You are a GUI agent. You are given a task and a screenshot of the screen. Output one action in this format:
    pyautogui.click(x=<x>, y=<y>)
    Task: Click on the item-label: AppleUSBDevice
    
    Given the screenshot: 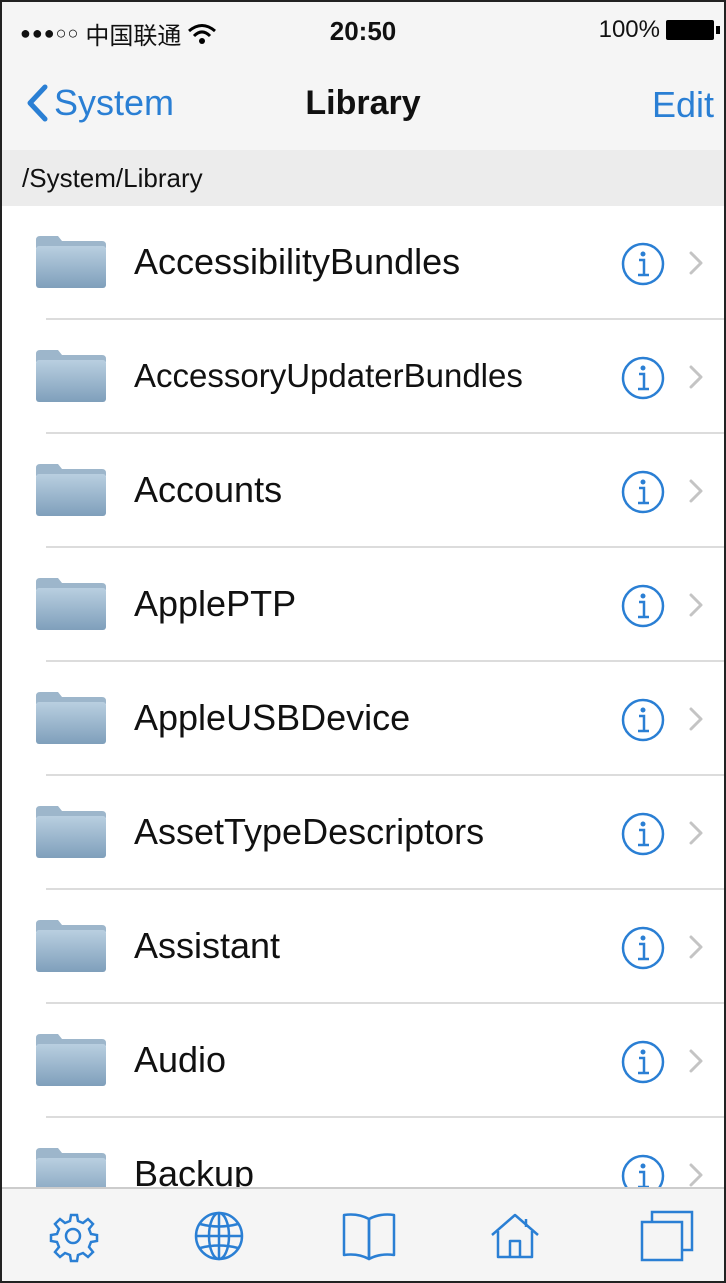 What is the action you would take?
    pyautogui.click(x=272, y=717)
    